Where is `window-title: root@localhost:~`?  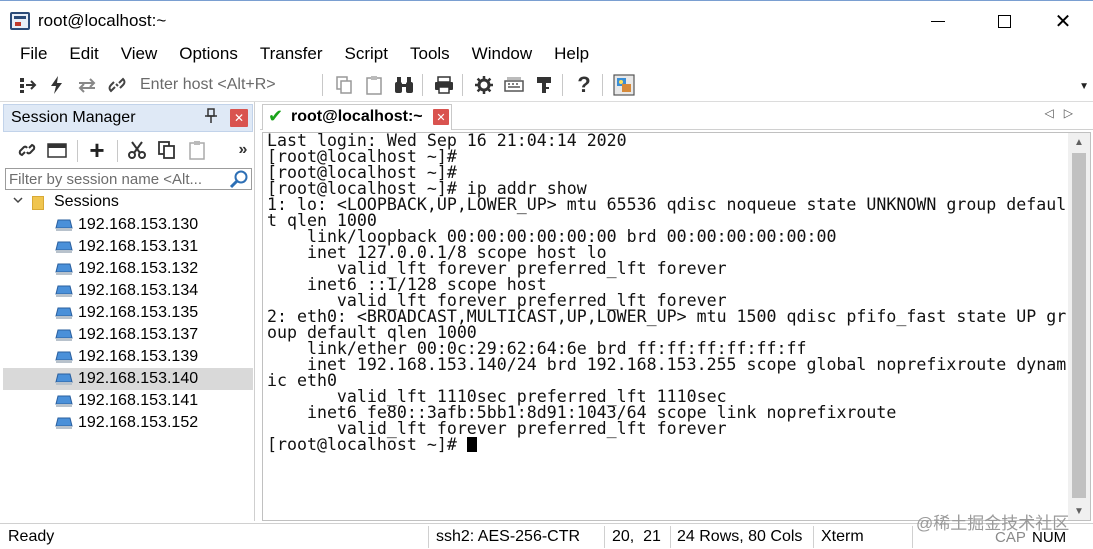 window-title: root@localhost:~ is located at coordinates (102, 20).